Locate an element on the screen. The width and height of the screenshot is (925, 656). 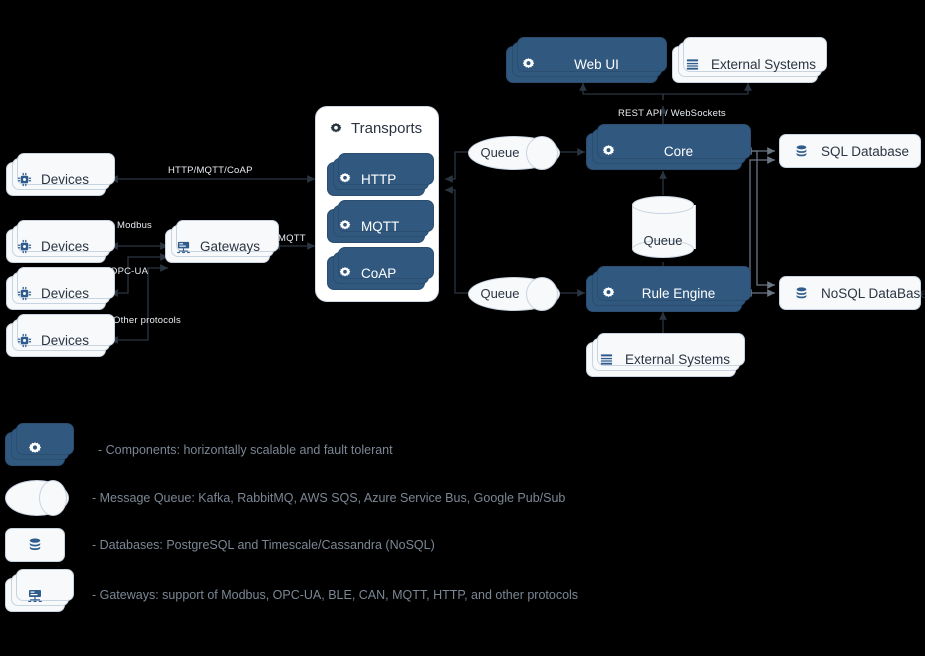
legend-icon-gateway is located at coordinates (39, 590).